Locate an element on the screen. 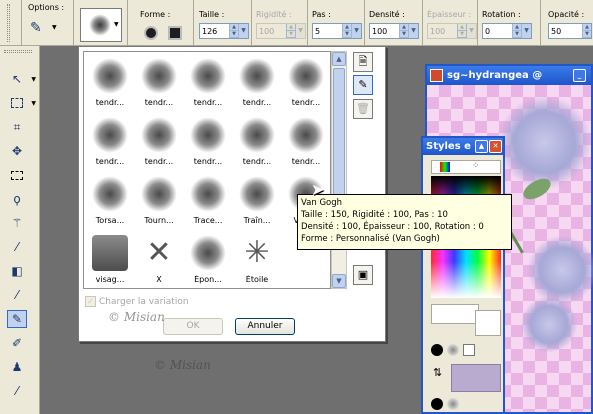 The image size is (593, 414). collapse-button: ▲ is located at coordinates (481, 146).